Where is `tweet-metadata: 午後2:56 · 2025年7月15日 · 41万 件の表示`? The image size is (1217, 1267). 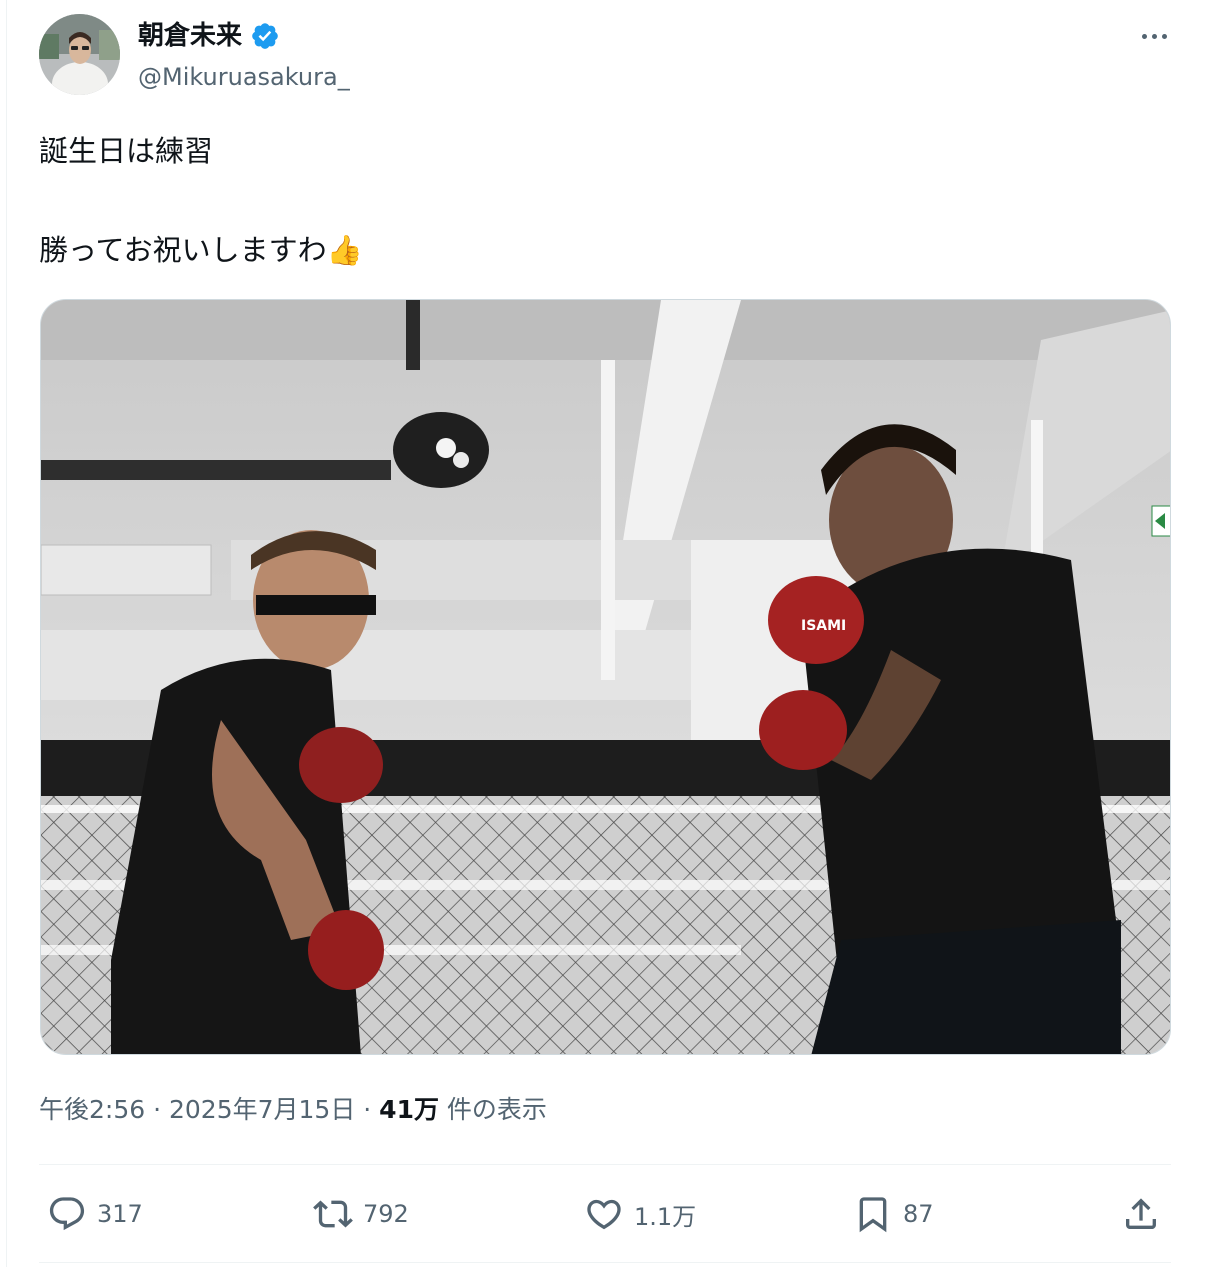 tweet-metadata: 午後2:56 · 2025年7月15日 · 41万 件の表示 is located at coordinates (293, 1110).